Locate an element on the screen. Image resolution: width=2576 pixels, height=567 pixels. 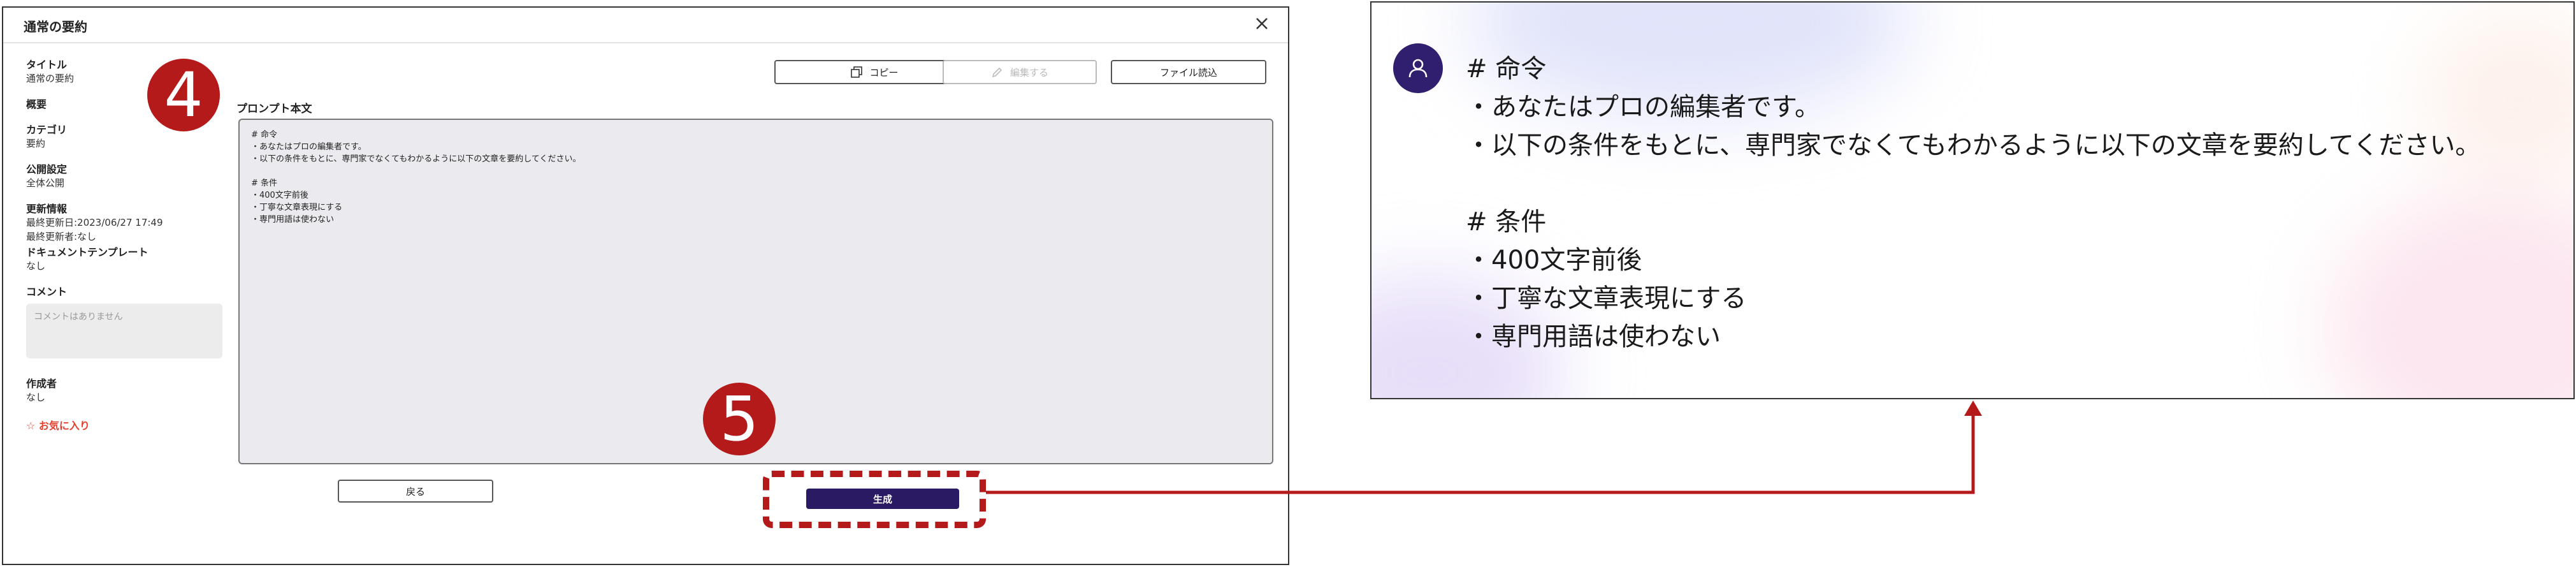
prompt-label: プロンプト本文 is located at coordinates (274, 109).